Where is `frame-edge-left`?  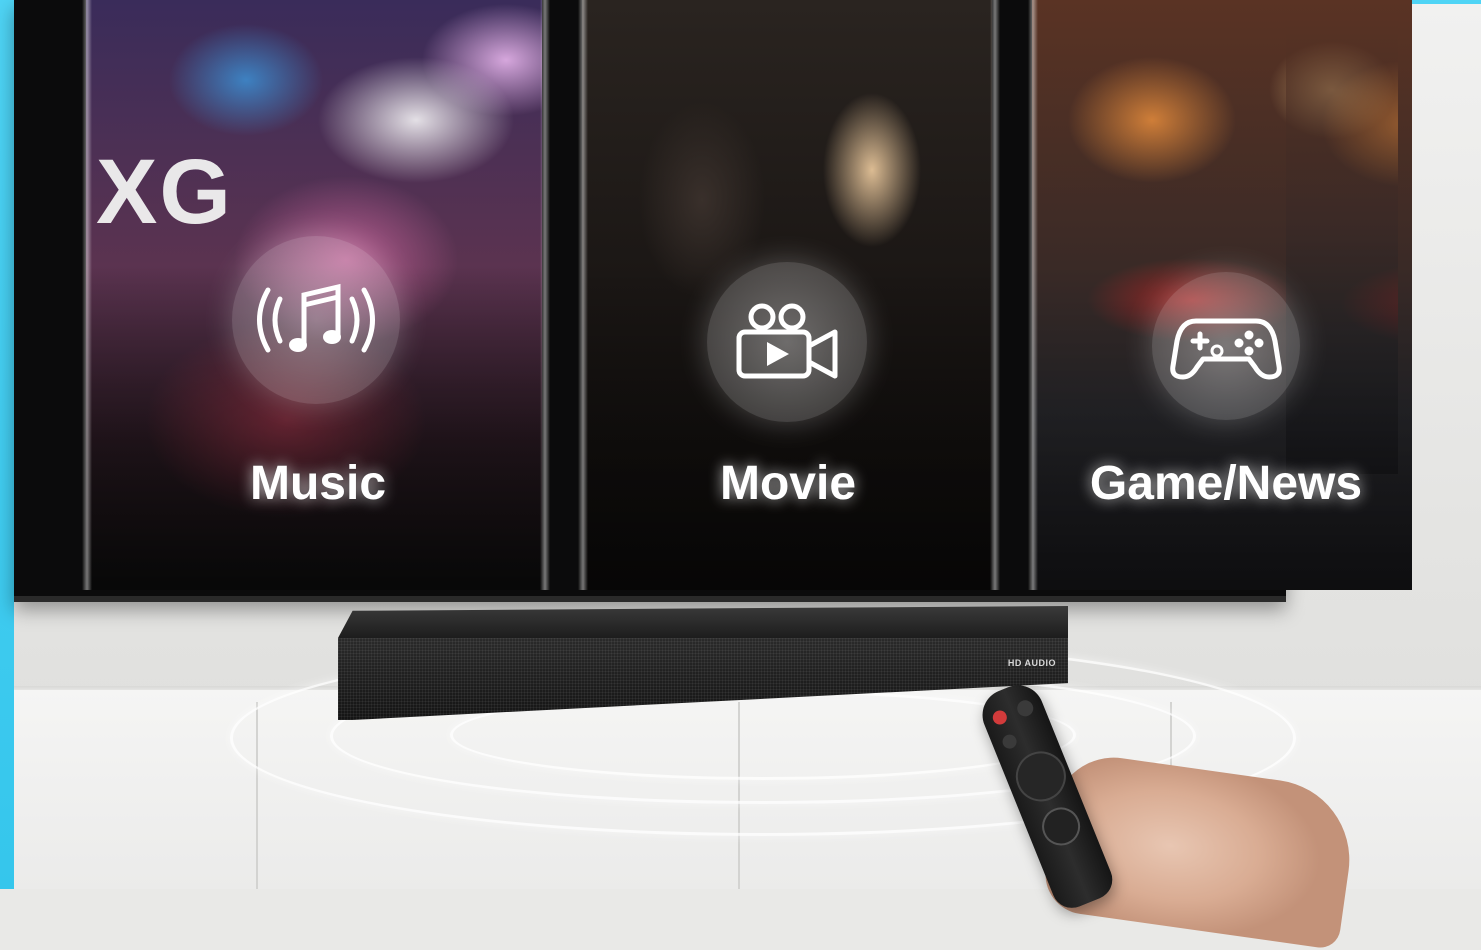 frame-edge-left is located at coordinates (7, 444).